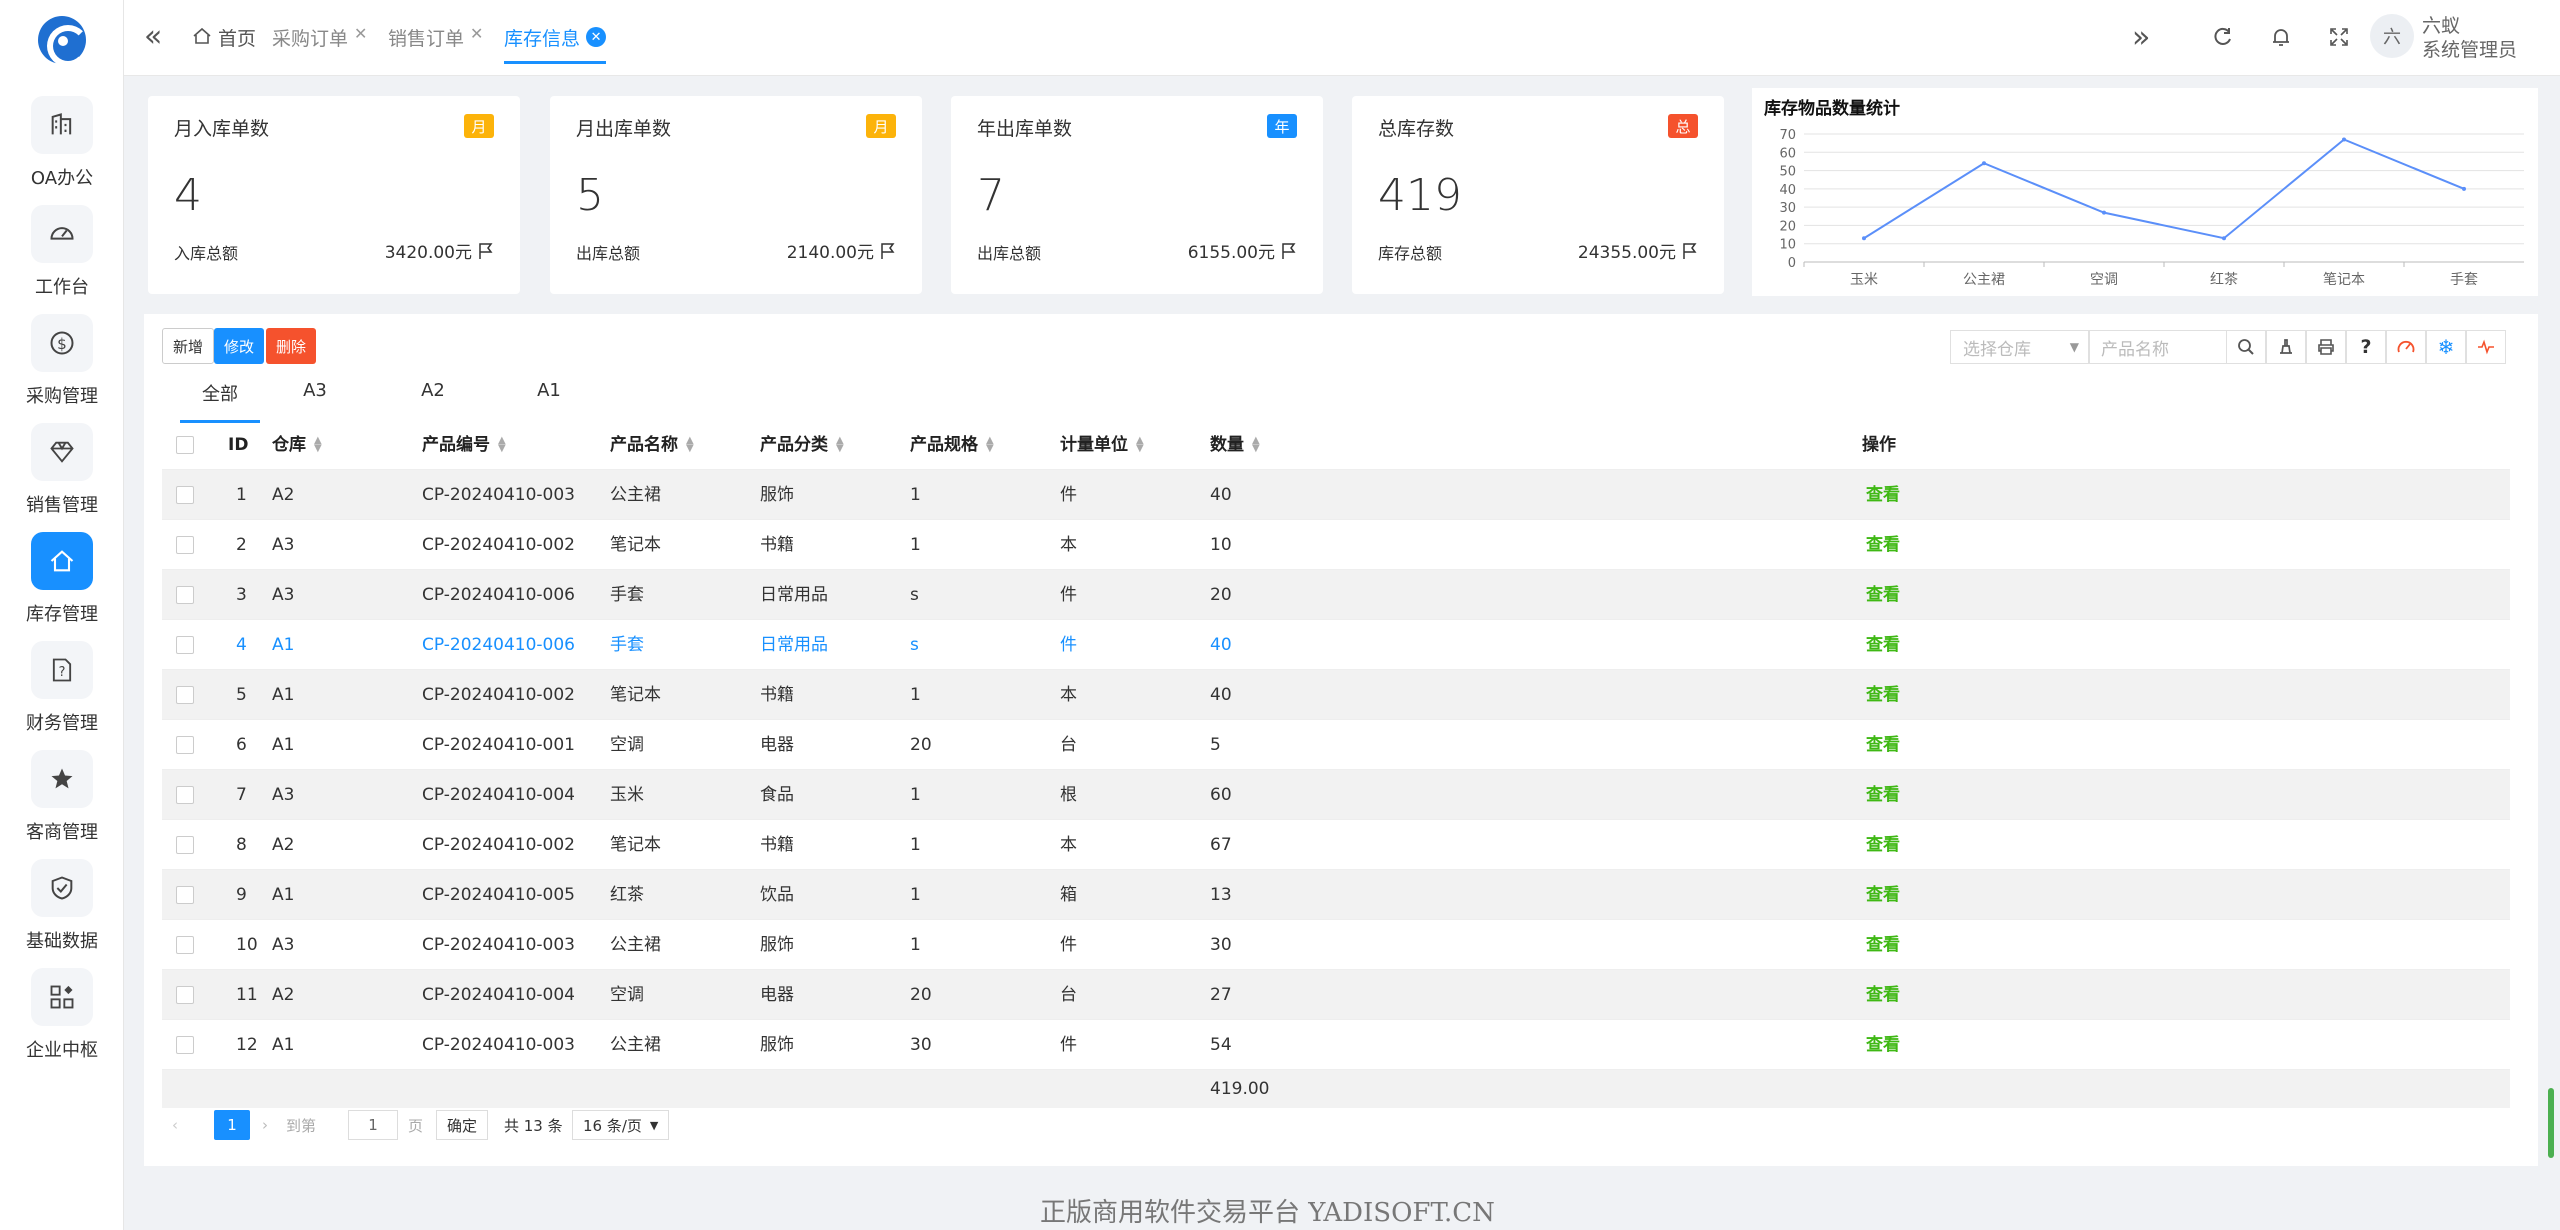 This screenshot has width=2560, height=1230. What do you see at coordinates (1235, 445) in the screenshot?
I see `header-quantity: 数量 ▲ ▼` at bounding box center [1235, 445].